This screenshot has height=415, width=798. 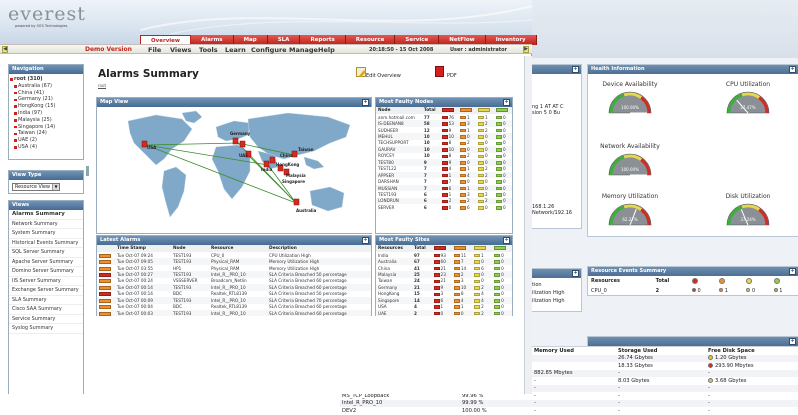 What do you see at coordinates (5, 49) in the screenshot?
I see `scroll-left-icon: ◀` at bounding box center [5, 49].